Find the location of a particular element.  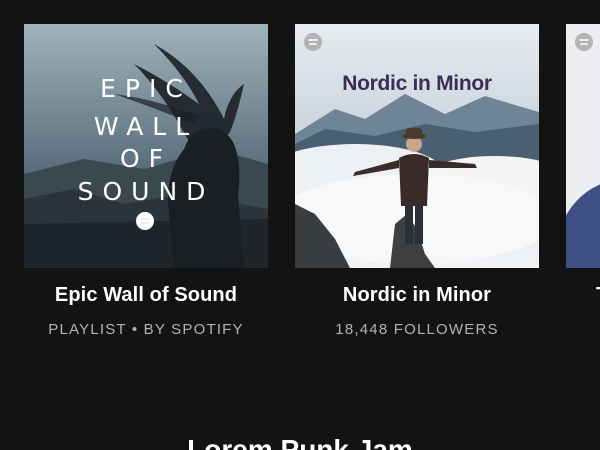

playlist-title: T is located at coordinates (583, 295).